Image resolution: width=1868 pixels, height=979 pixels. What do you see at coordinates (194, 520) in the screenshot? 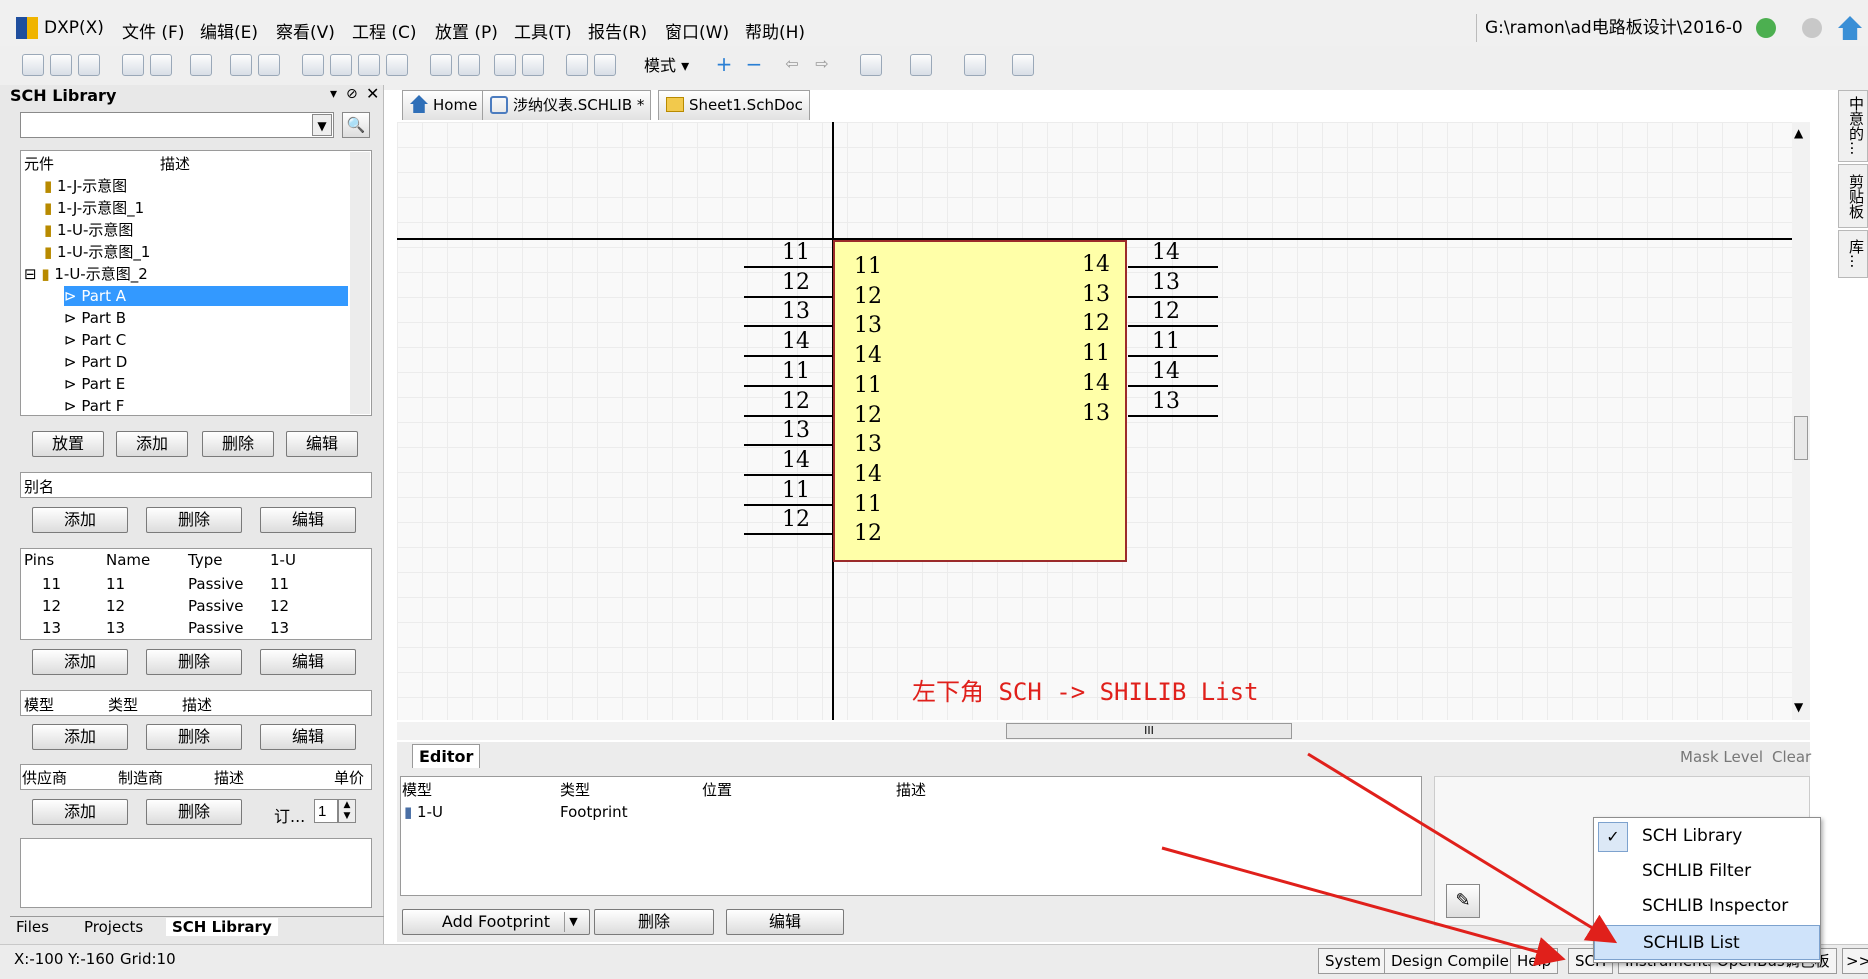
I see `delete-alias-button: 删除` at bounding box center [194, 520].